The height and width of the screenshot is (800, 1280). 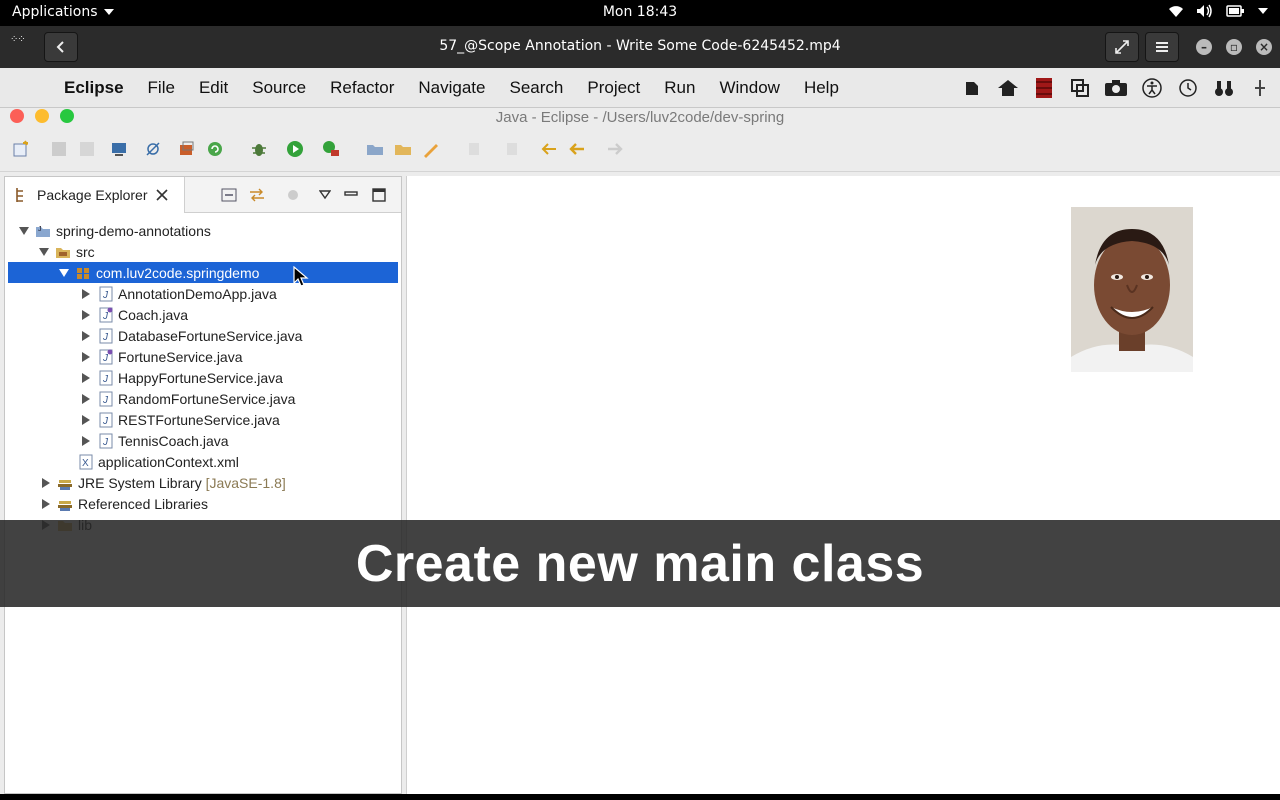 What do you see at coordinates (1162, 47) in the screenshot?
I see `menu-button` at bounding box center [1162, 47].